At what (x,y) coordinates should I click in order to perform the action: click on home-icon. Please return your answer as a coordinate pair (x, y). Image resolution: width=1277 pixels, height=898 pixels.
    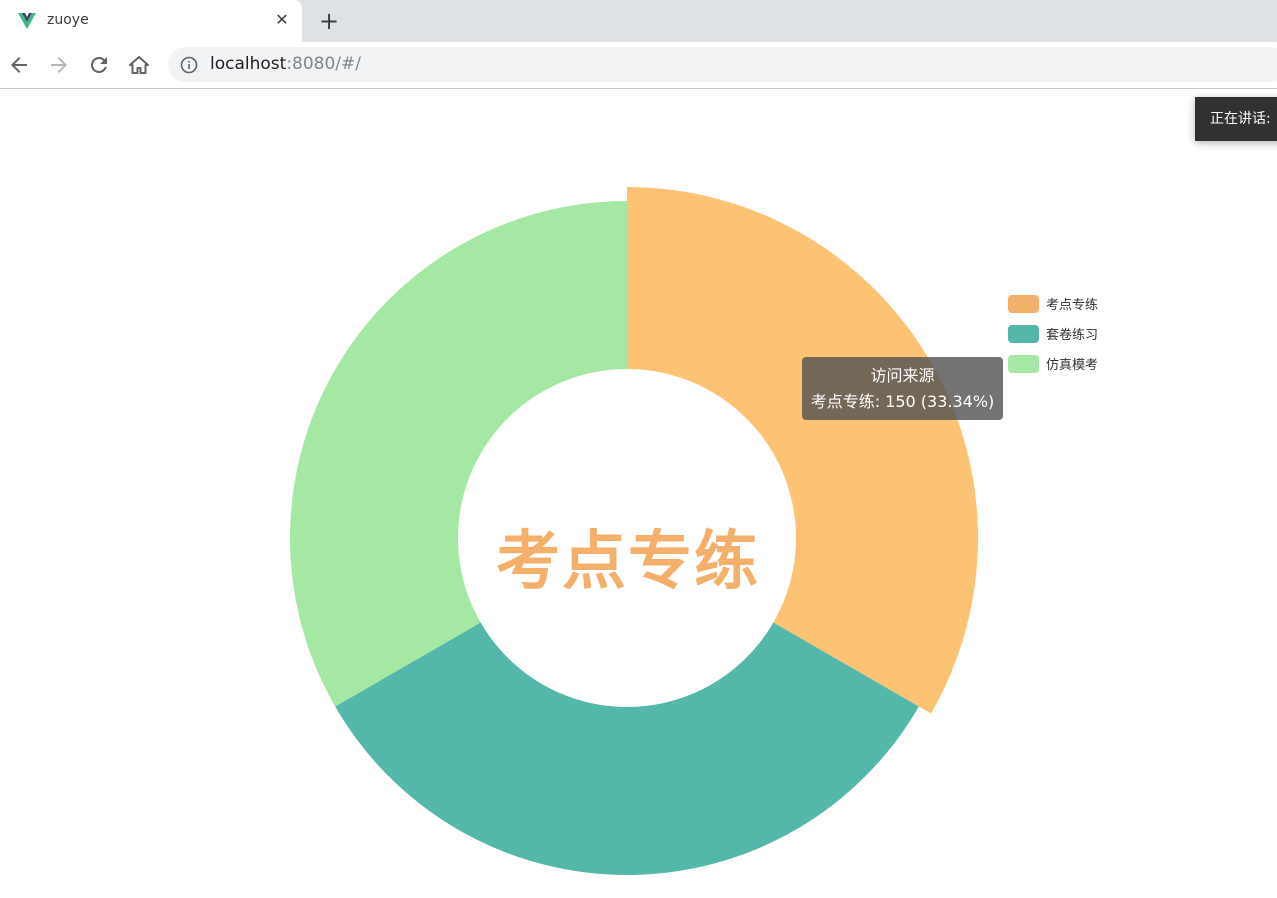
    Looking at the image, I should click on (139, 65).